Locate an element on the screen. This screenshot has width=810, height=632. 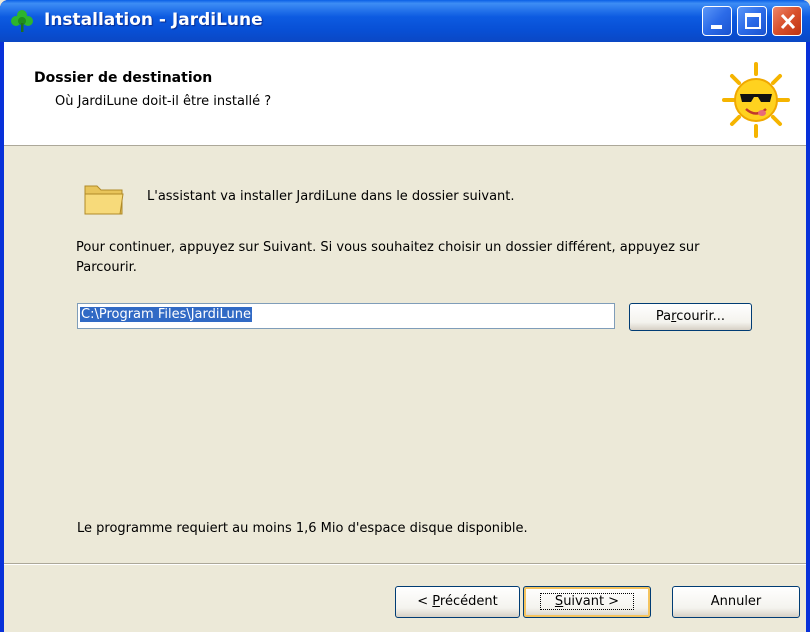
minimize-button is located at coordinates (717, 21).